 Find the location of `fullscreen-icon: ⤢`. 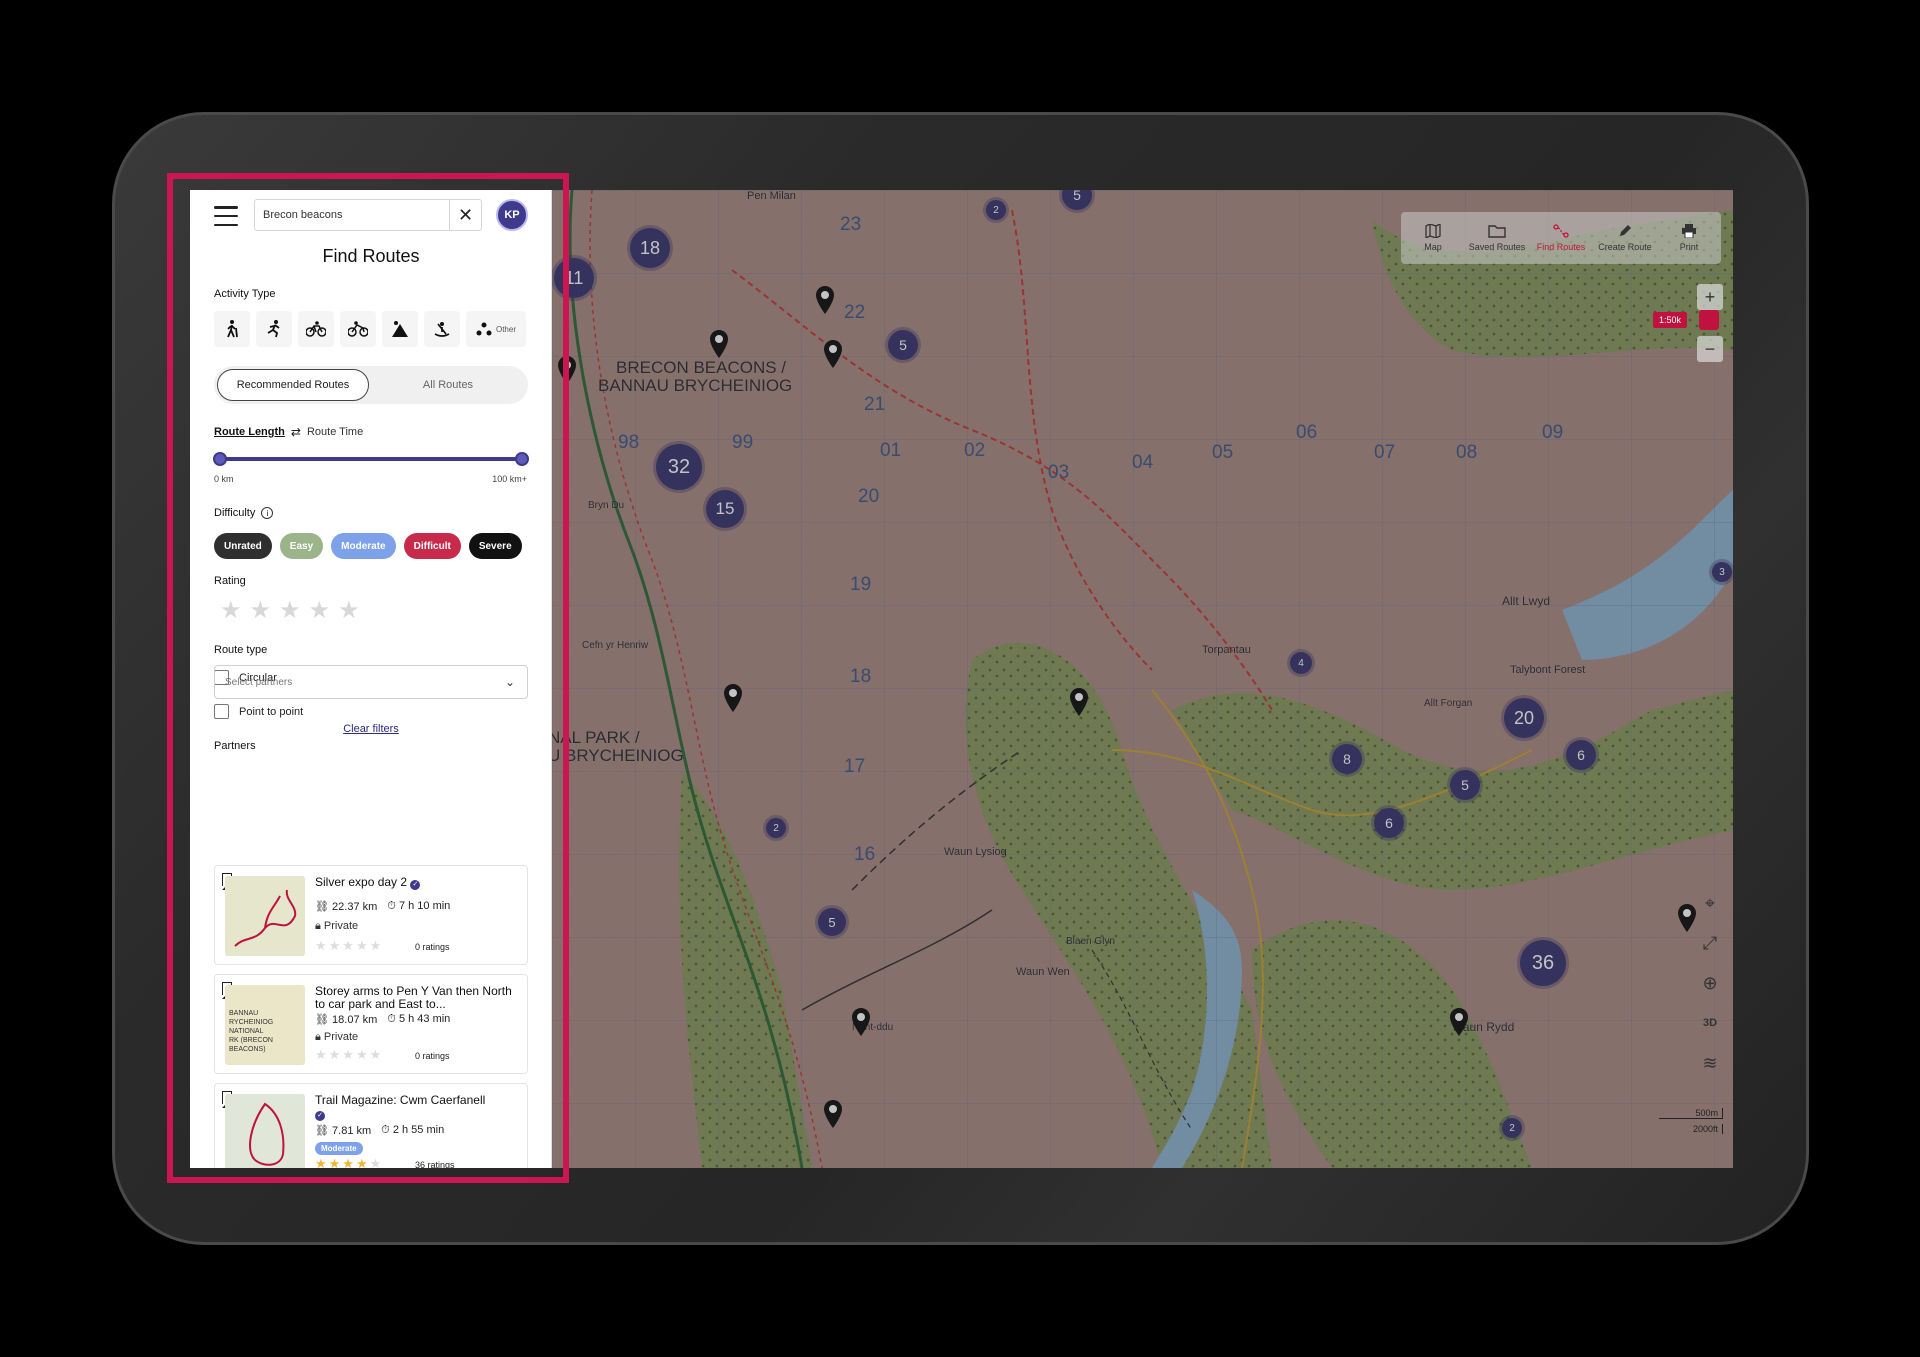

fullscreen-icon: ⤢ is located at coordinates (1710, 943).